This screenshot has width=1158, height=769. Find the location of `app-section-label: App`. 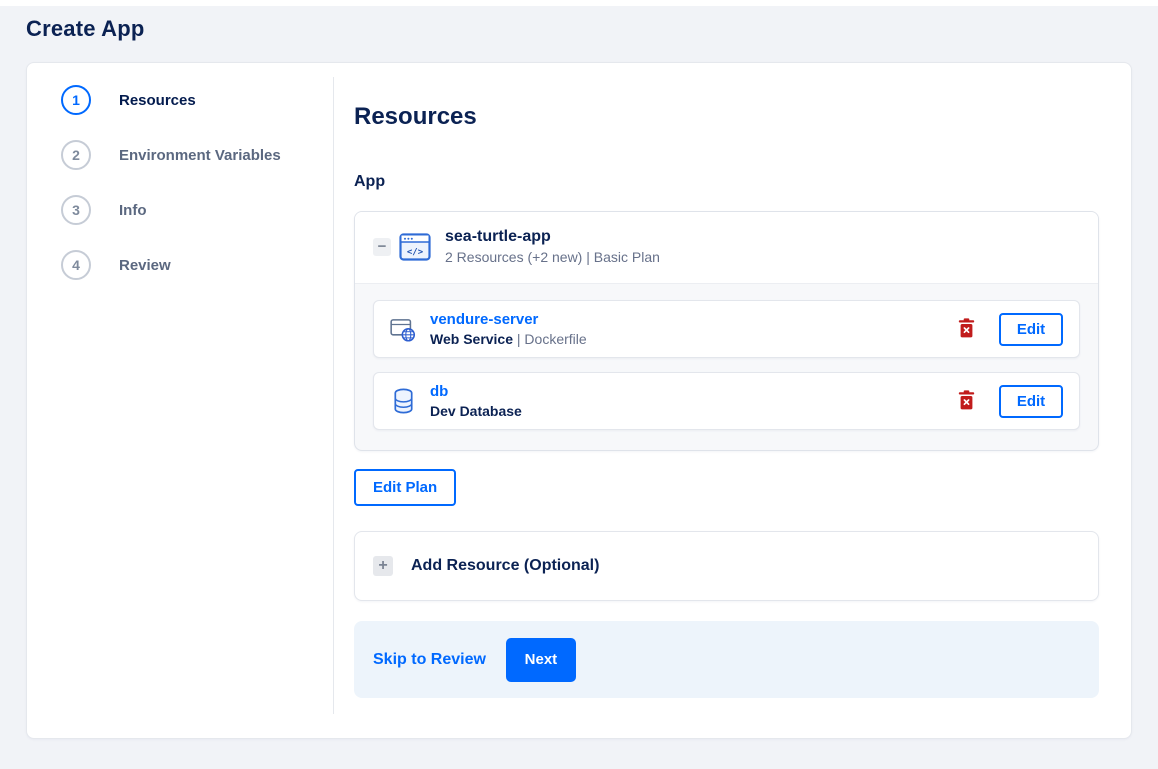

app-section-label: App is located at coordinates (370, 181).